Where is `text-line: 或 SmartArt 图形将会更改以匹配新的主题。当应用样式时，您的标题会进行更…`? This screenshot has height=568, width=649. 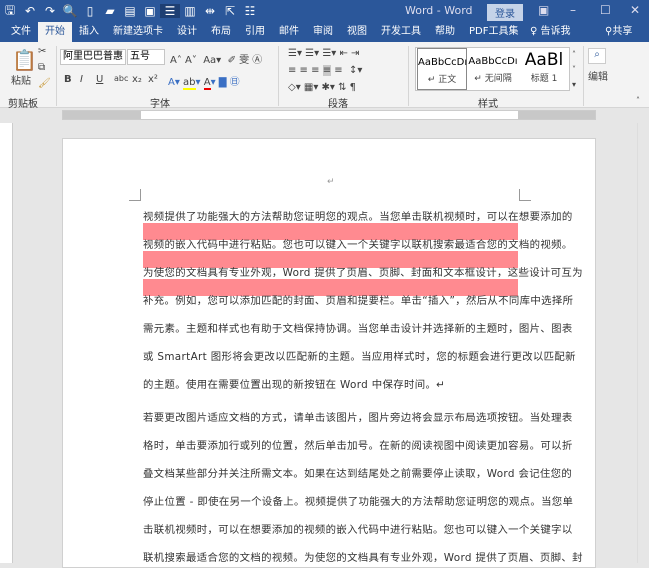 text-line: 或 SmartArt 图形将会更改以匹配新的主题。当应用样式时，您的标题会进行更… is located at coordinates (359, 357).